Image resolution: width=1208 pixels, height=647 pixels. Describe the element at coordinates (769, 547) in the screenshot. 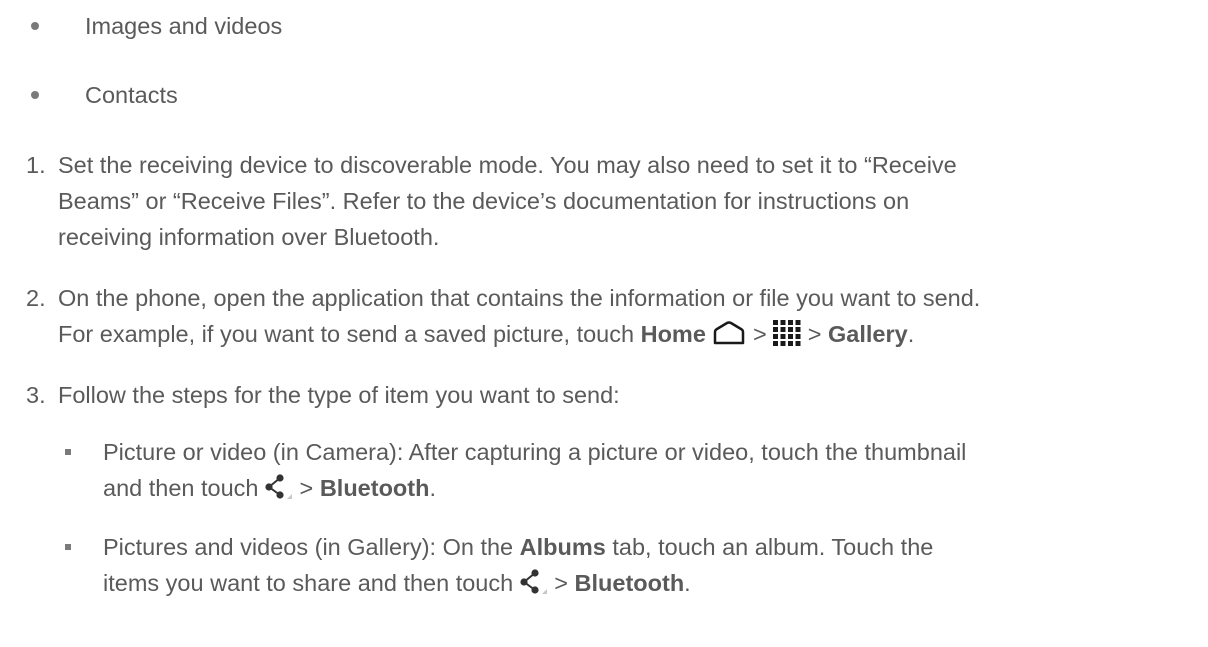

I see `subitem-2-text-end: tab, touch an album. Touch the` at that location.